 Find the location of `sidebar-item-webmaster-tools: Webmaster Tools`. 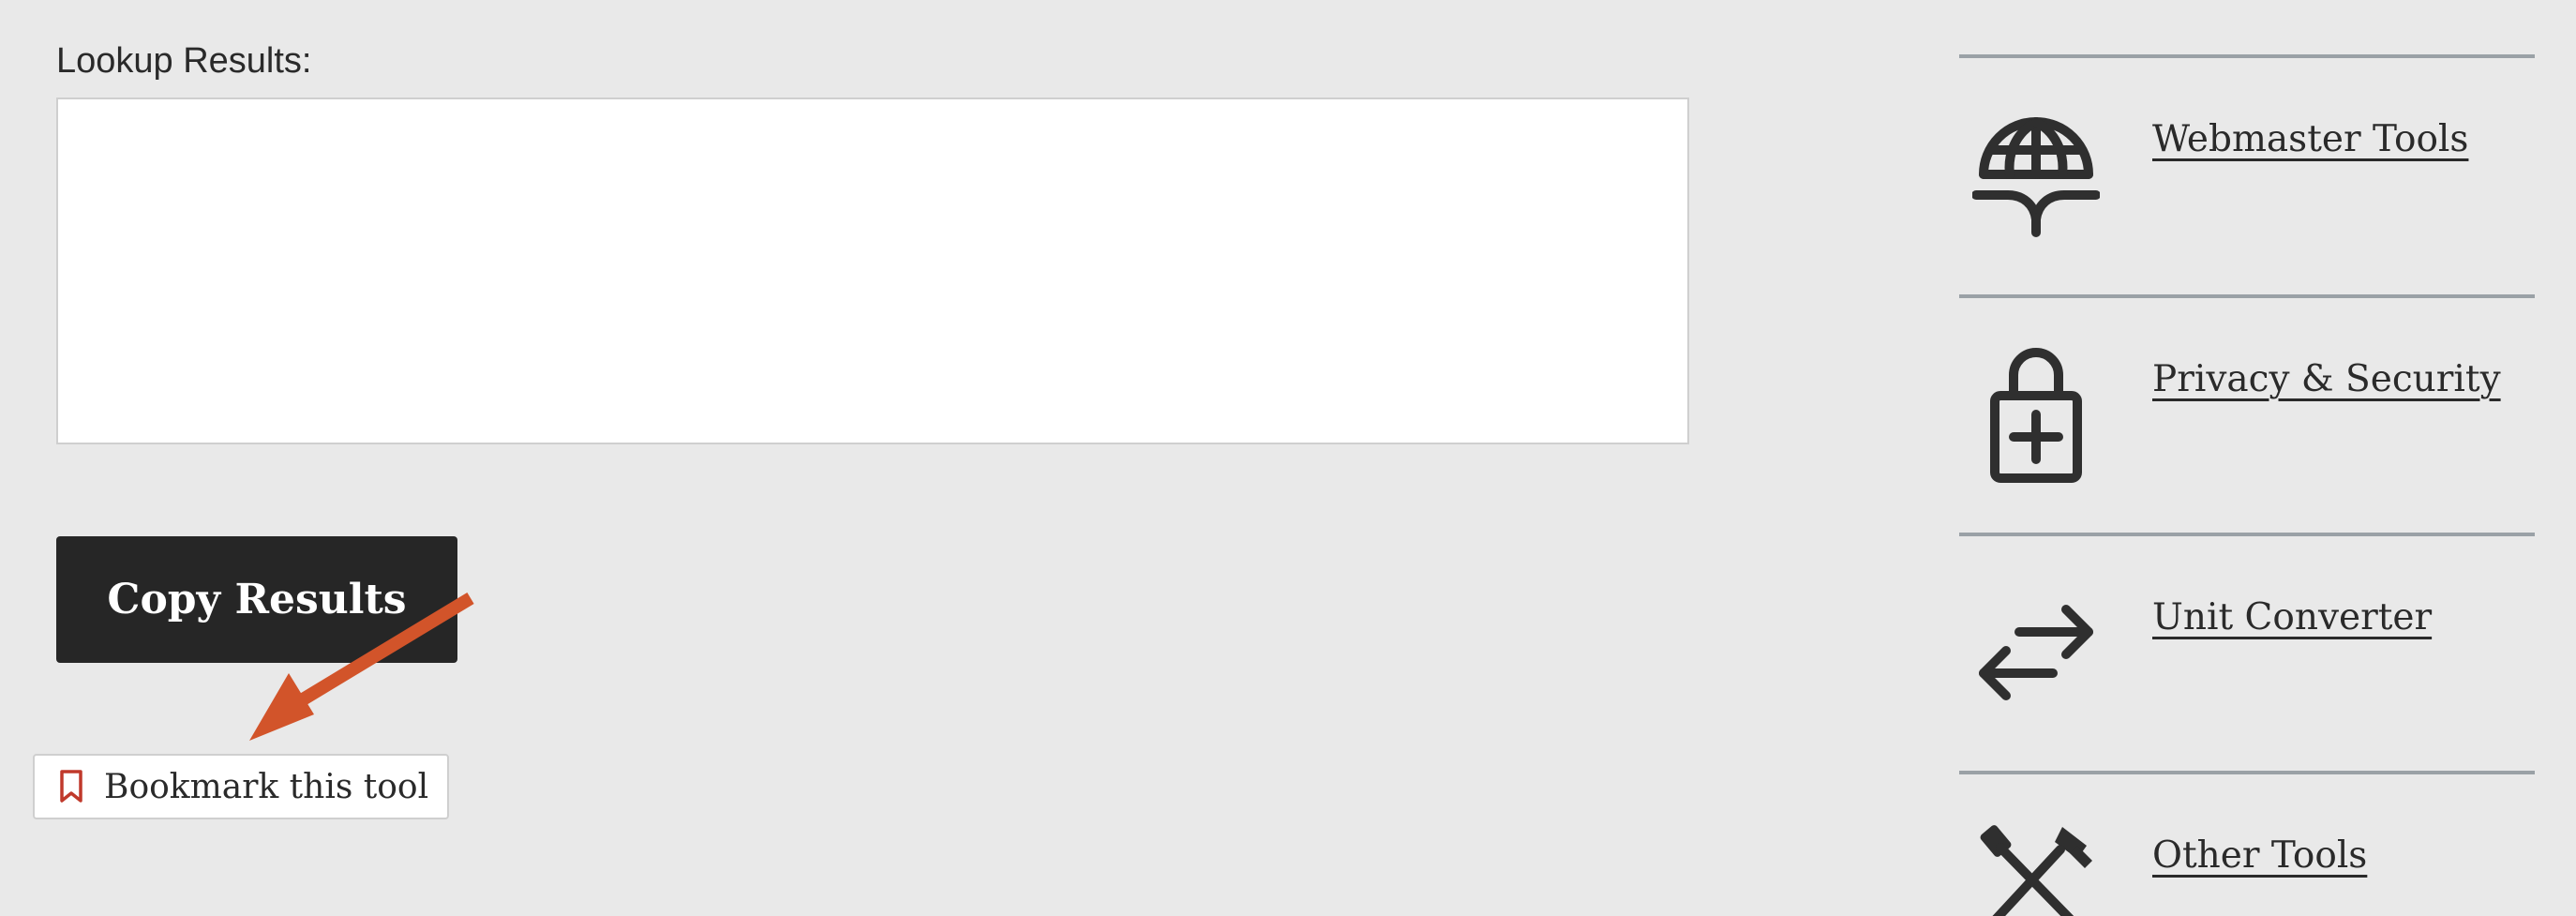

sidebar-item-webmaster-tools: Webmaster Tools is located at coordinates (2247, 175).